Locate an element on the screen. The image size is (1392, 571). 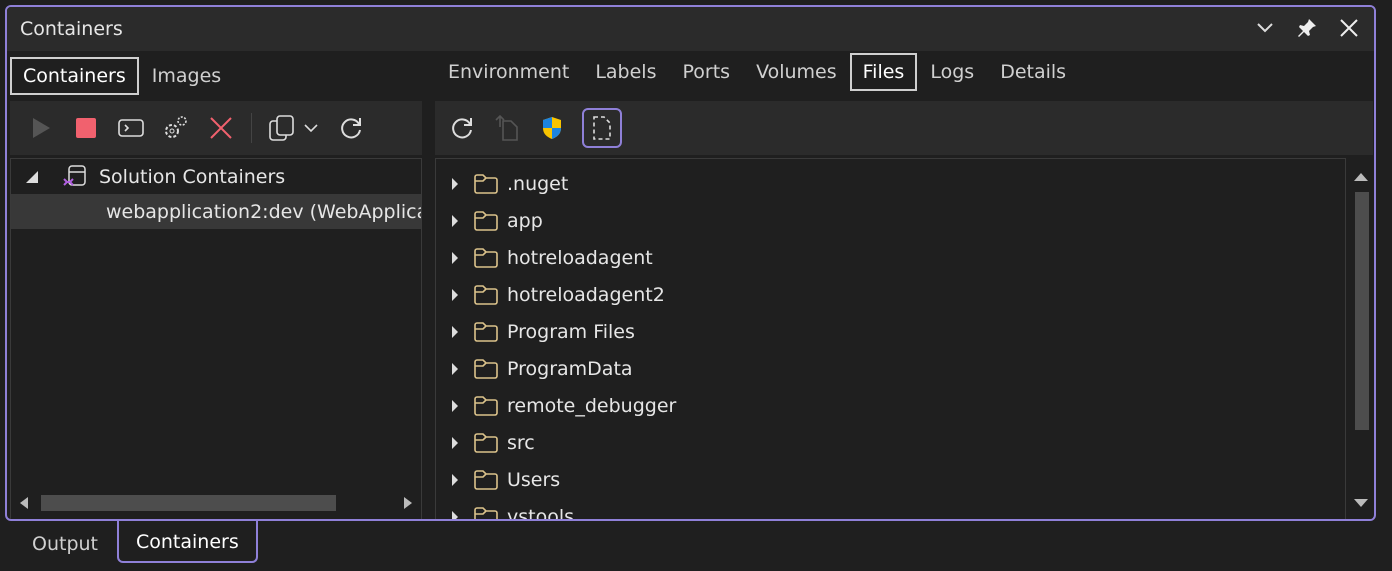
tab-files: Files is located at coordinates (883, 72).